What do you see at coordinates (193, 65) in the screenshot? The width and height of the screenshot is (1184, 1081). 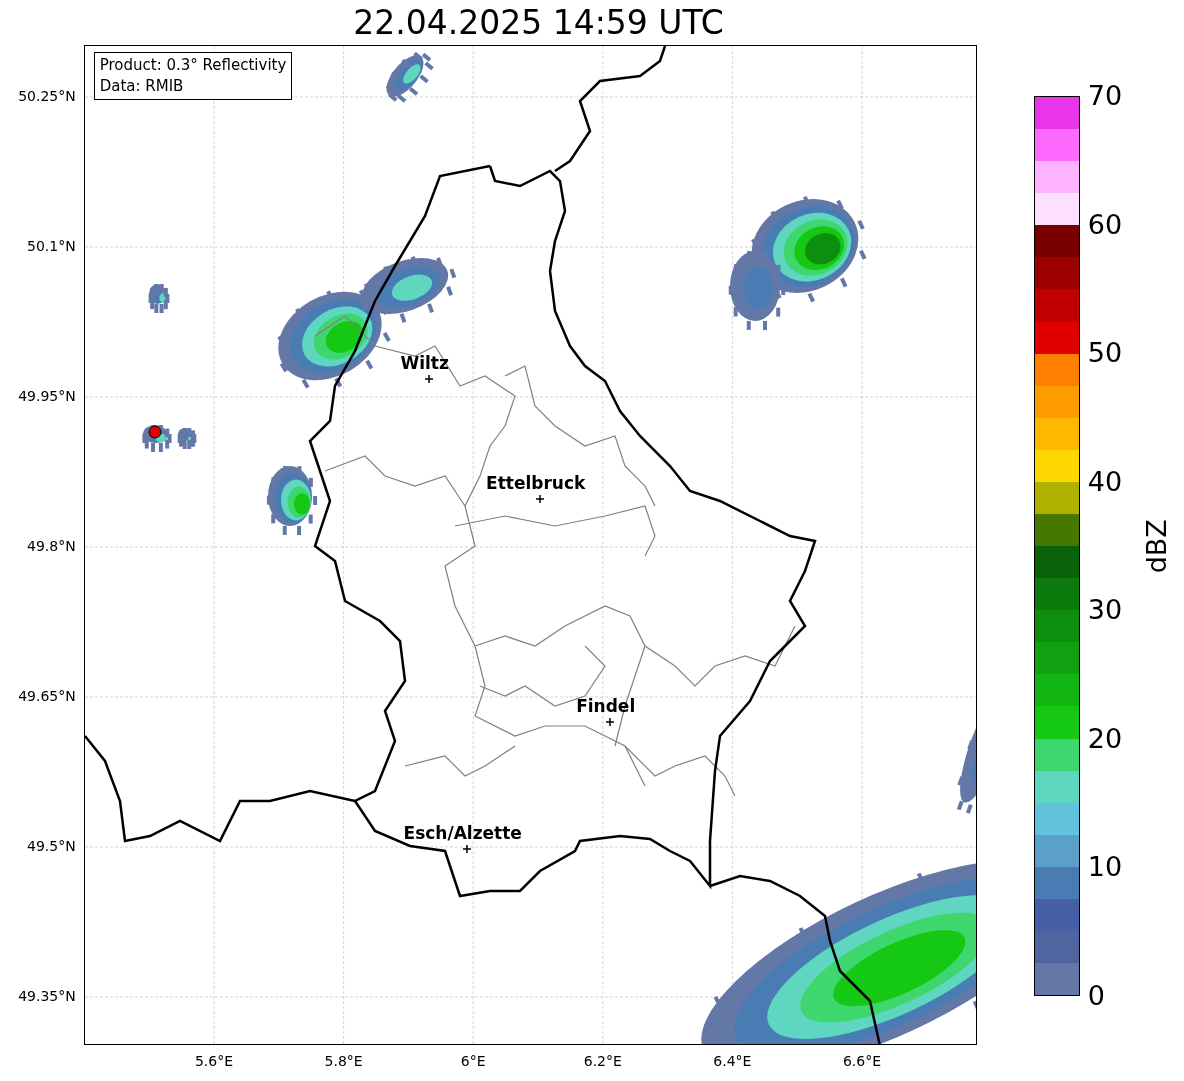 I see `info-text: Product: 0.3° Reflectivity` at bounding box center [193, 65].